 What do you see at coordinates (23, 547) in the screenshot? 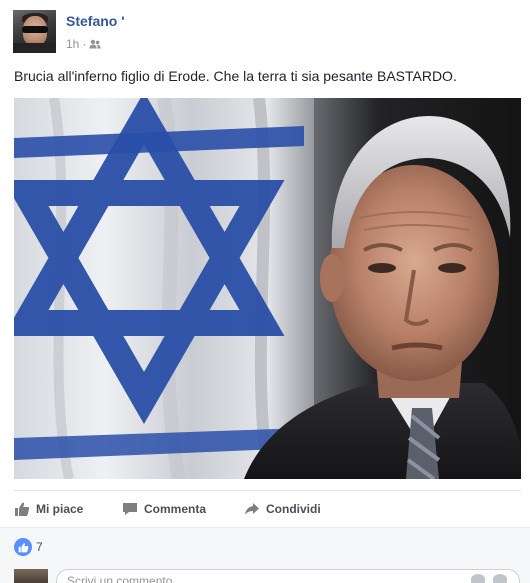
I see `like-reaction-icon` at bounding box center [23, 547].